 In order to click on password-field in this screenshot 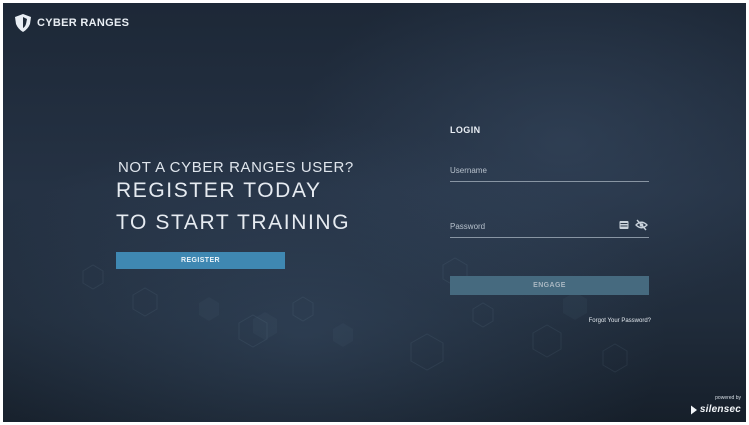, I will do `click(549, 227)`.